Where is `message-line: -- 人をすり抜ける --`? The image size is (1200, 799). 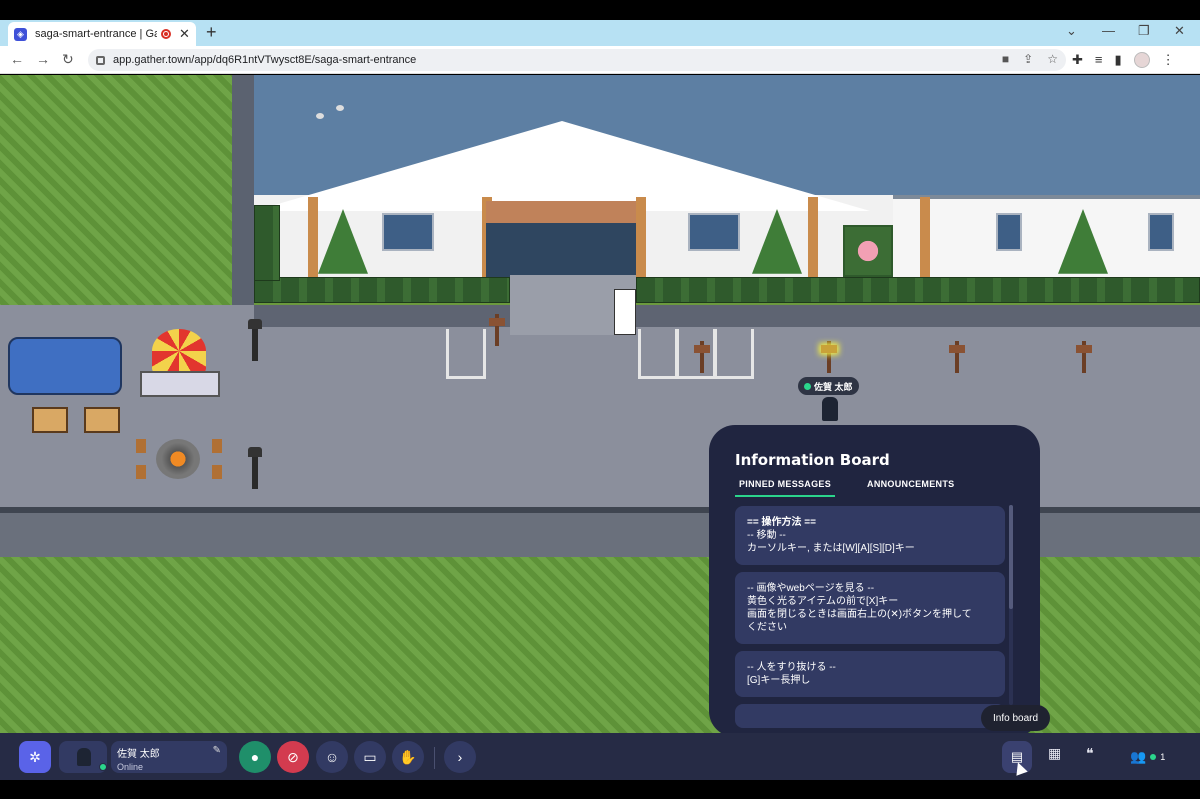 message-line: -- 人をすり抜ける -- is located at coordinates (791, 667).